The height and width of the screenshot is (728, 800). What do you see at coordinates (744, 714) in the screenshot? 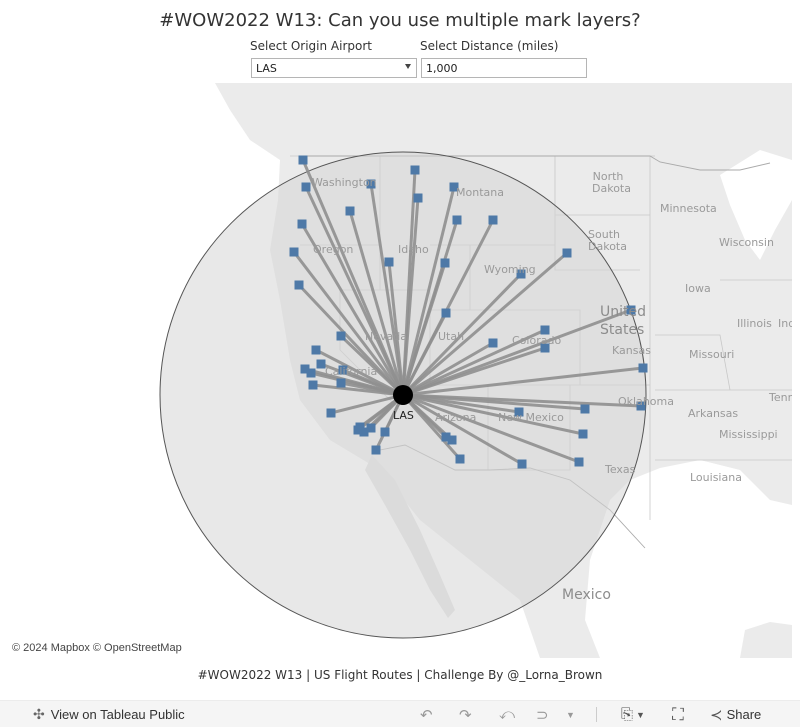
I see `share-label: Share` at bounding box center [744, 714].